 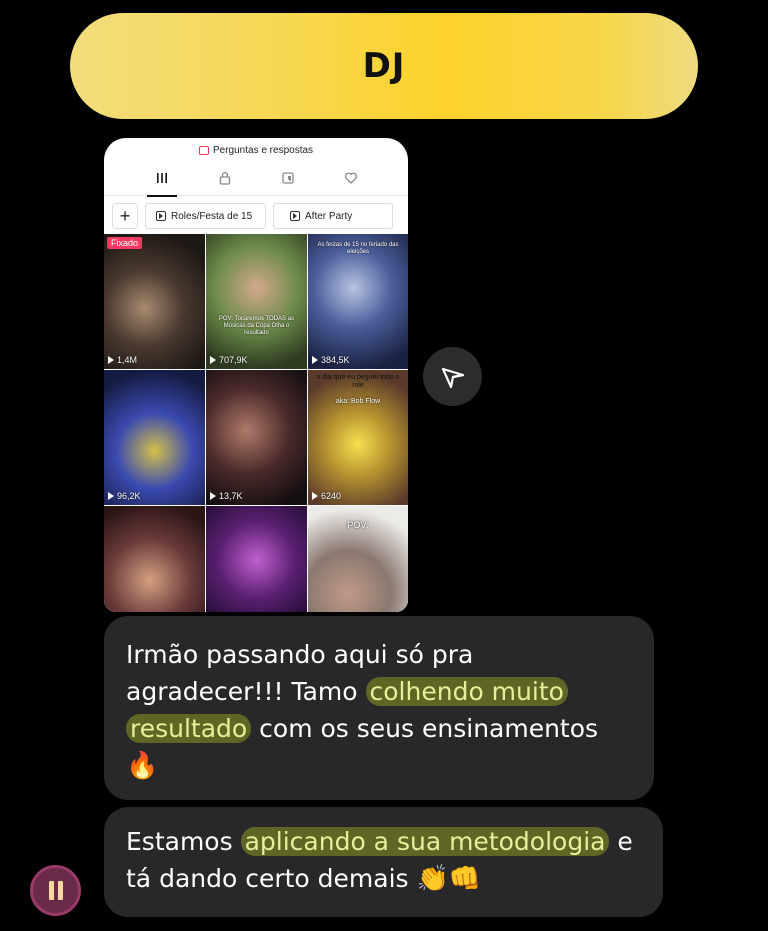 I want to click on video-tile: POV:, so click(x=358, y=559).